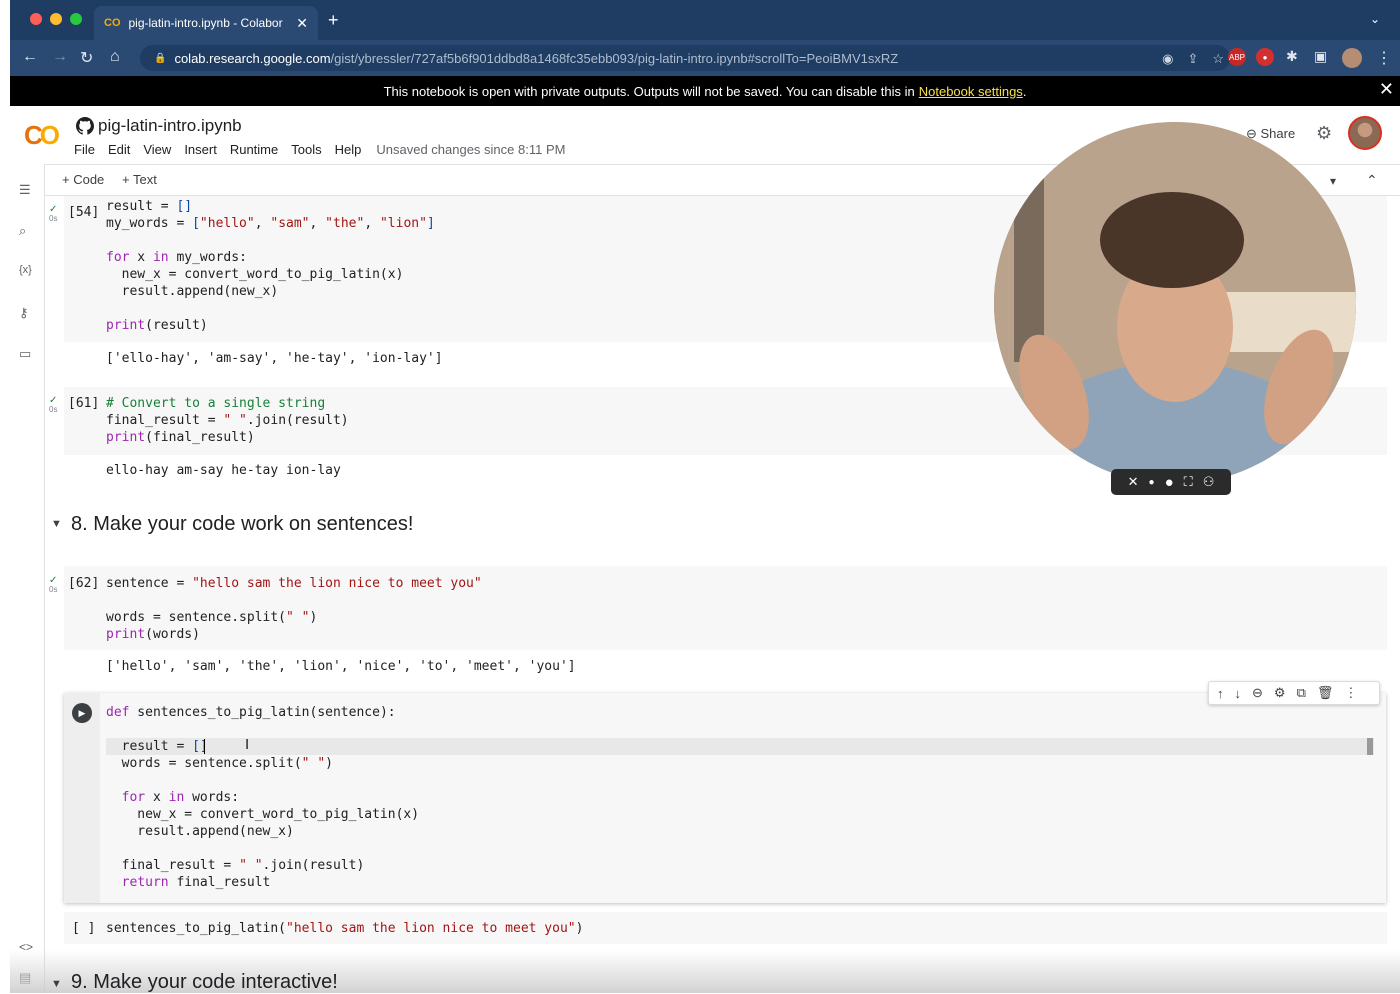 The width and height of the screenshot is (1400, 994). Describe the element at coordinates (86, 58) in the screenshot. I see `reload-icon: ↻` at that location.